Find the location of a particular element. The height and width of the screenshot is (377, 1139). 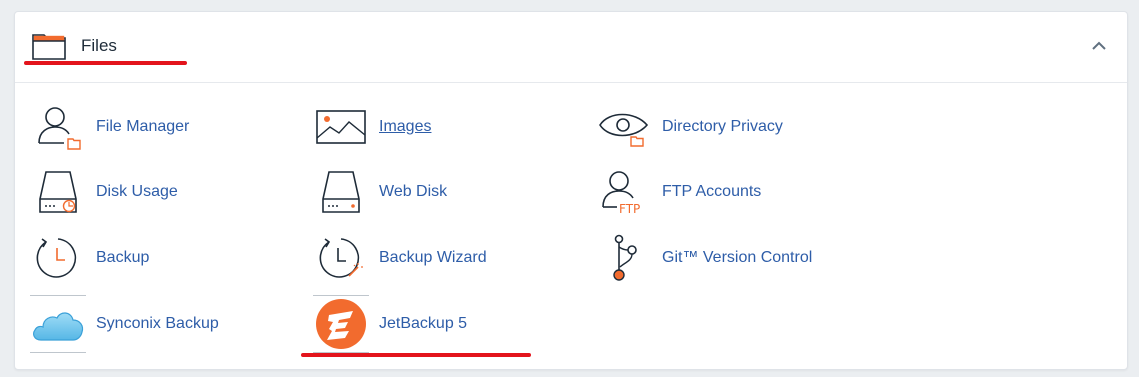

eye-folder-icon is located at coordinates (624, 130).